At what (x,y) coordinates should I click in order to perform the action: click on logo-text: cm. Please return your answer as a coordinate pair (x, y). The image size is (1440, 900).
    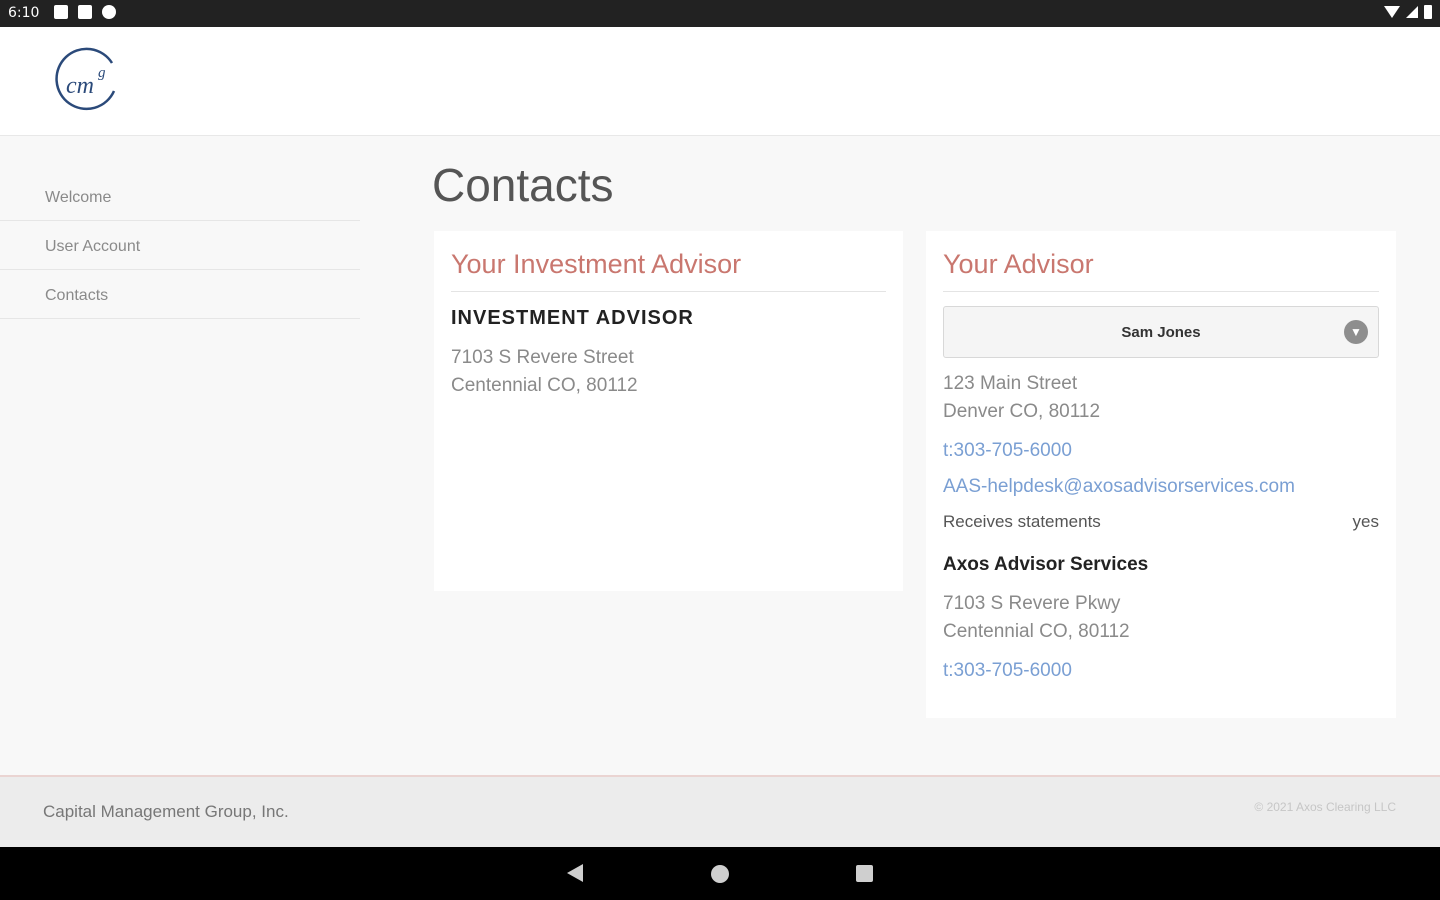
    Looking at the image, I should click on (80, 86).